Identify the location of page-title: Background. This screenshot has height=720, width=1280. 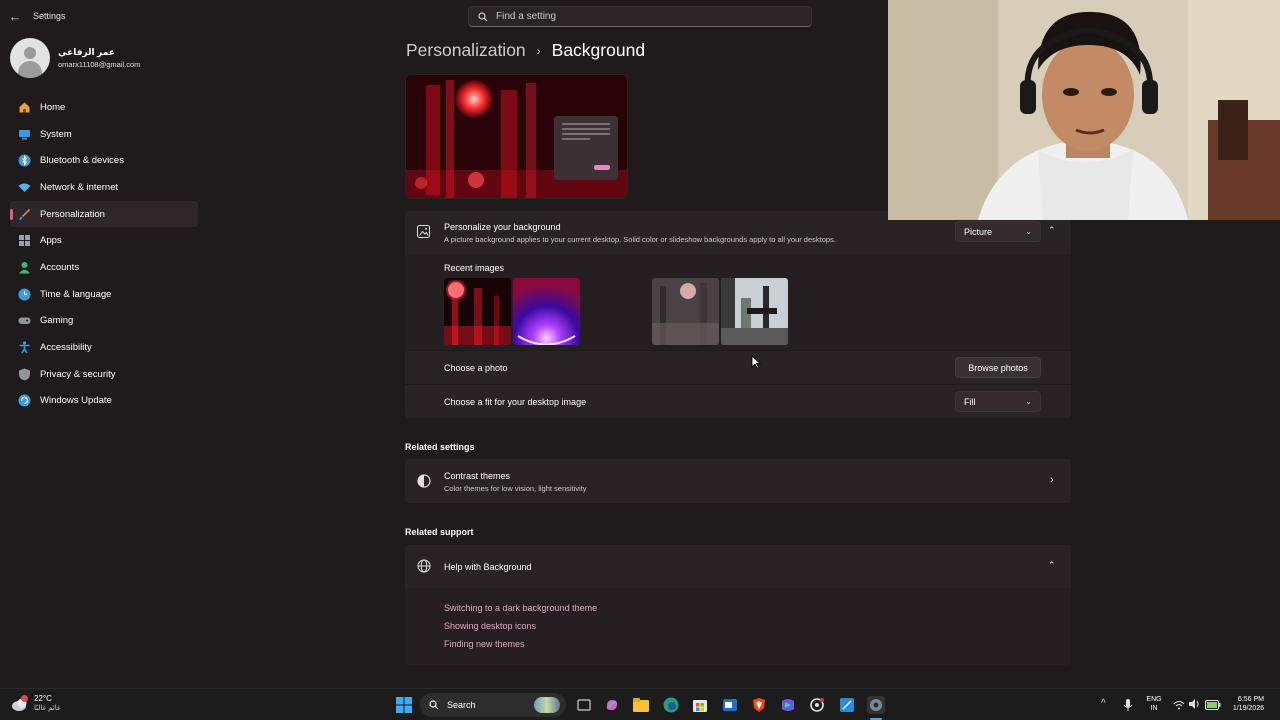
(598, 50).